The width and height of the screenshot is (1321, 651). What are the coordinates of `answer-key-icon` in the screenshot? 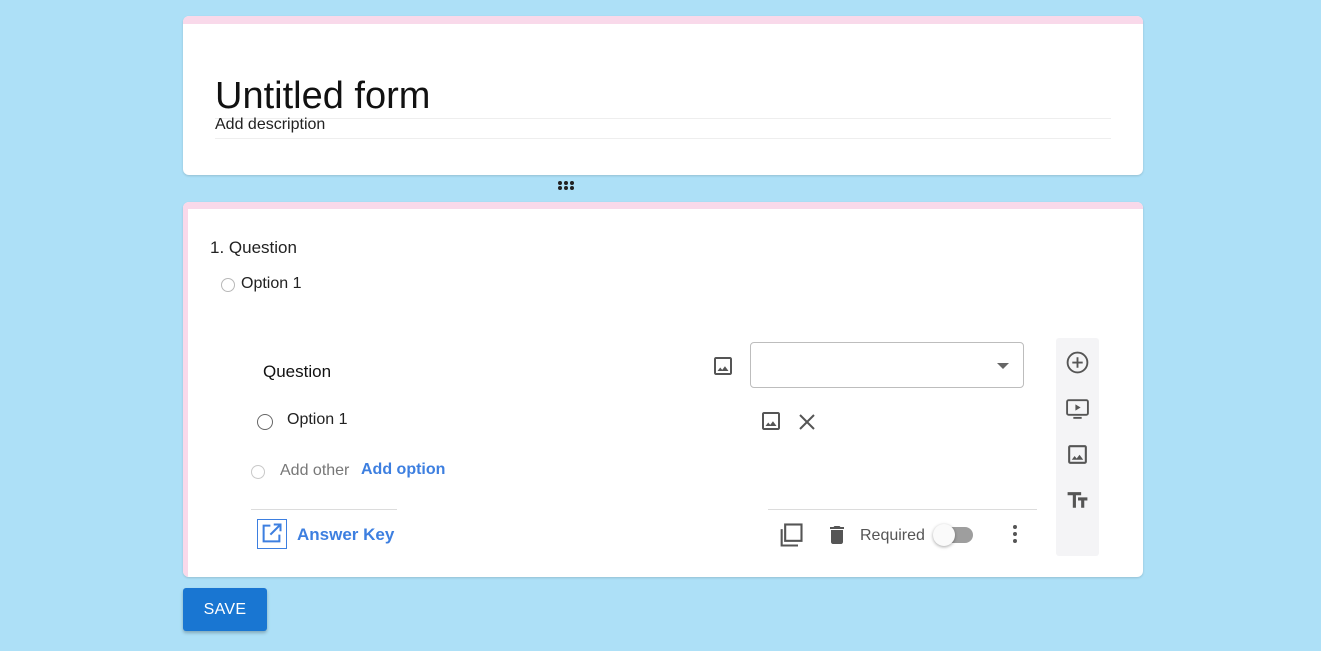 It's located at (272, 534).